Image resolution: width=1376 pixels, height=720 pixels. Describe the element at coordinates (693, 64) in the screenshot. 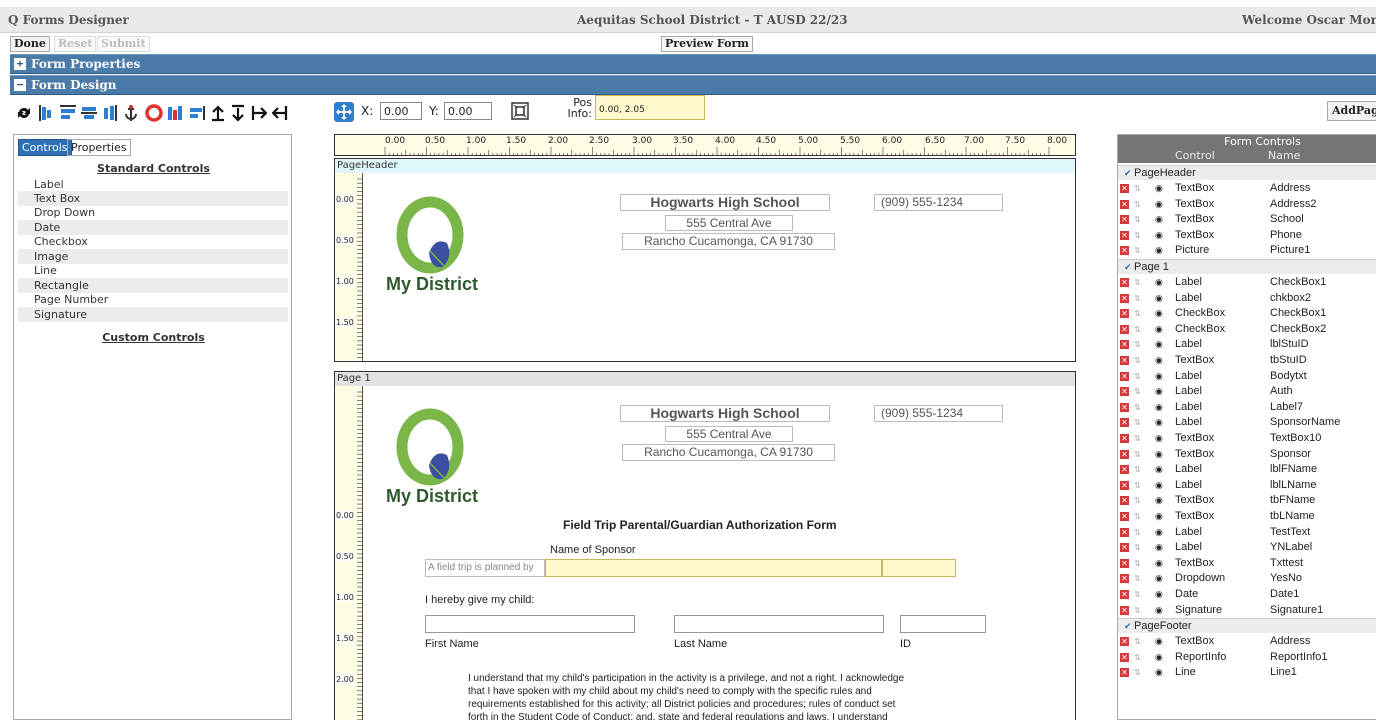

I see `form-properties-bar: + Form Properties` at that location.